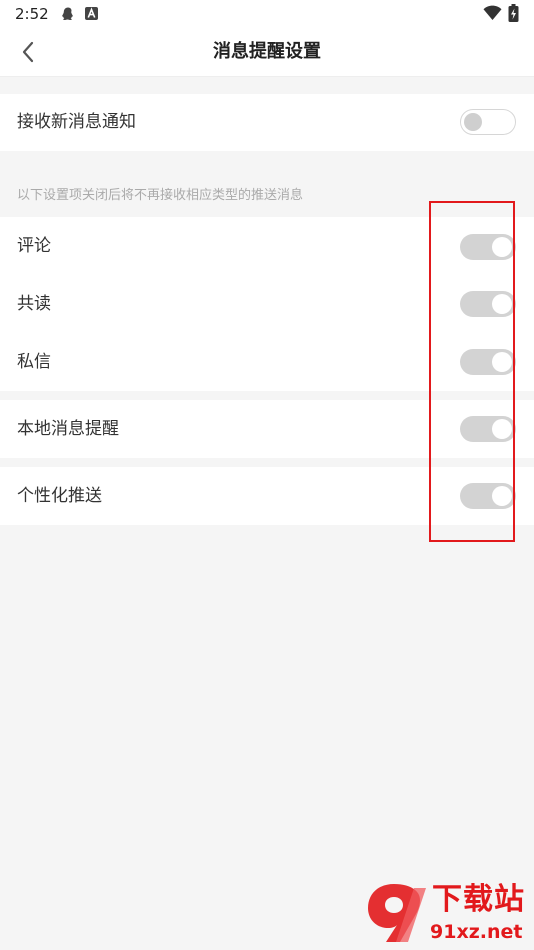  What do you see at coordinates (67, 13) in the screenshot?
I see `qq-icon` at bounding box center [67, 13].